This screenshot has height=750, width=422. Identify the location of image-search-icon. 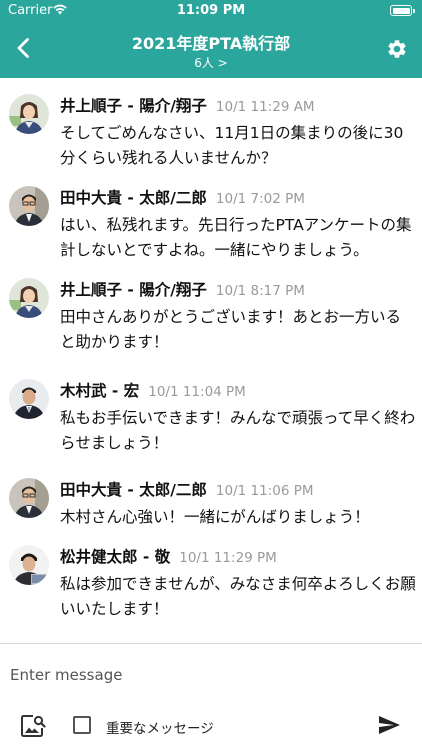
(33, 726).